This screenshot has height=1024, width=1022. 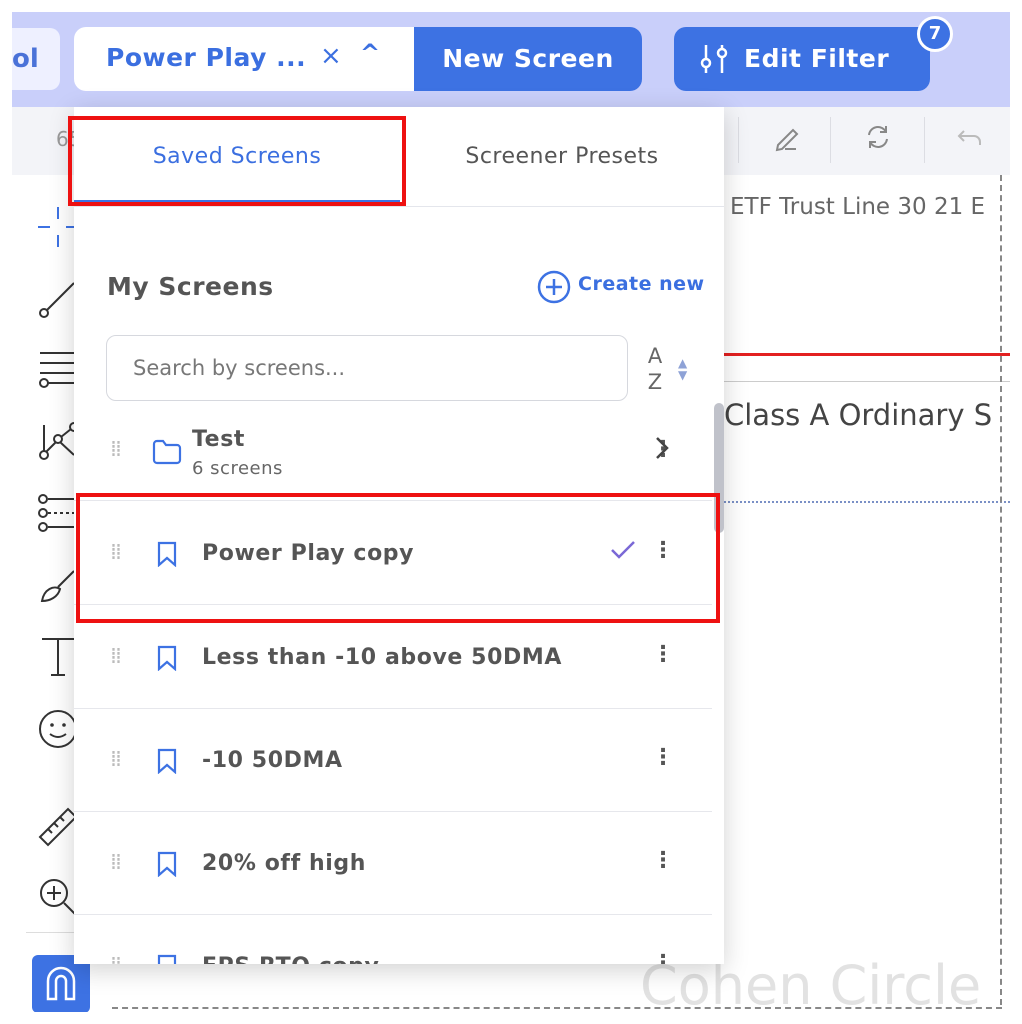 I want to click on chart-border-right, so click(x=1001, y=590).